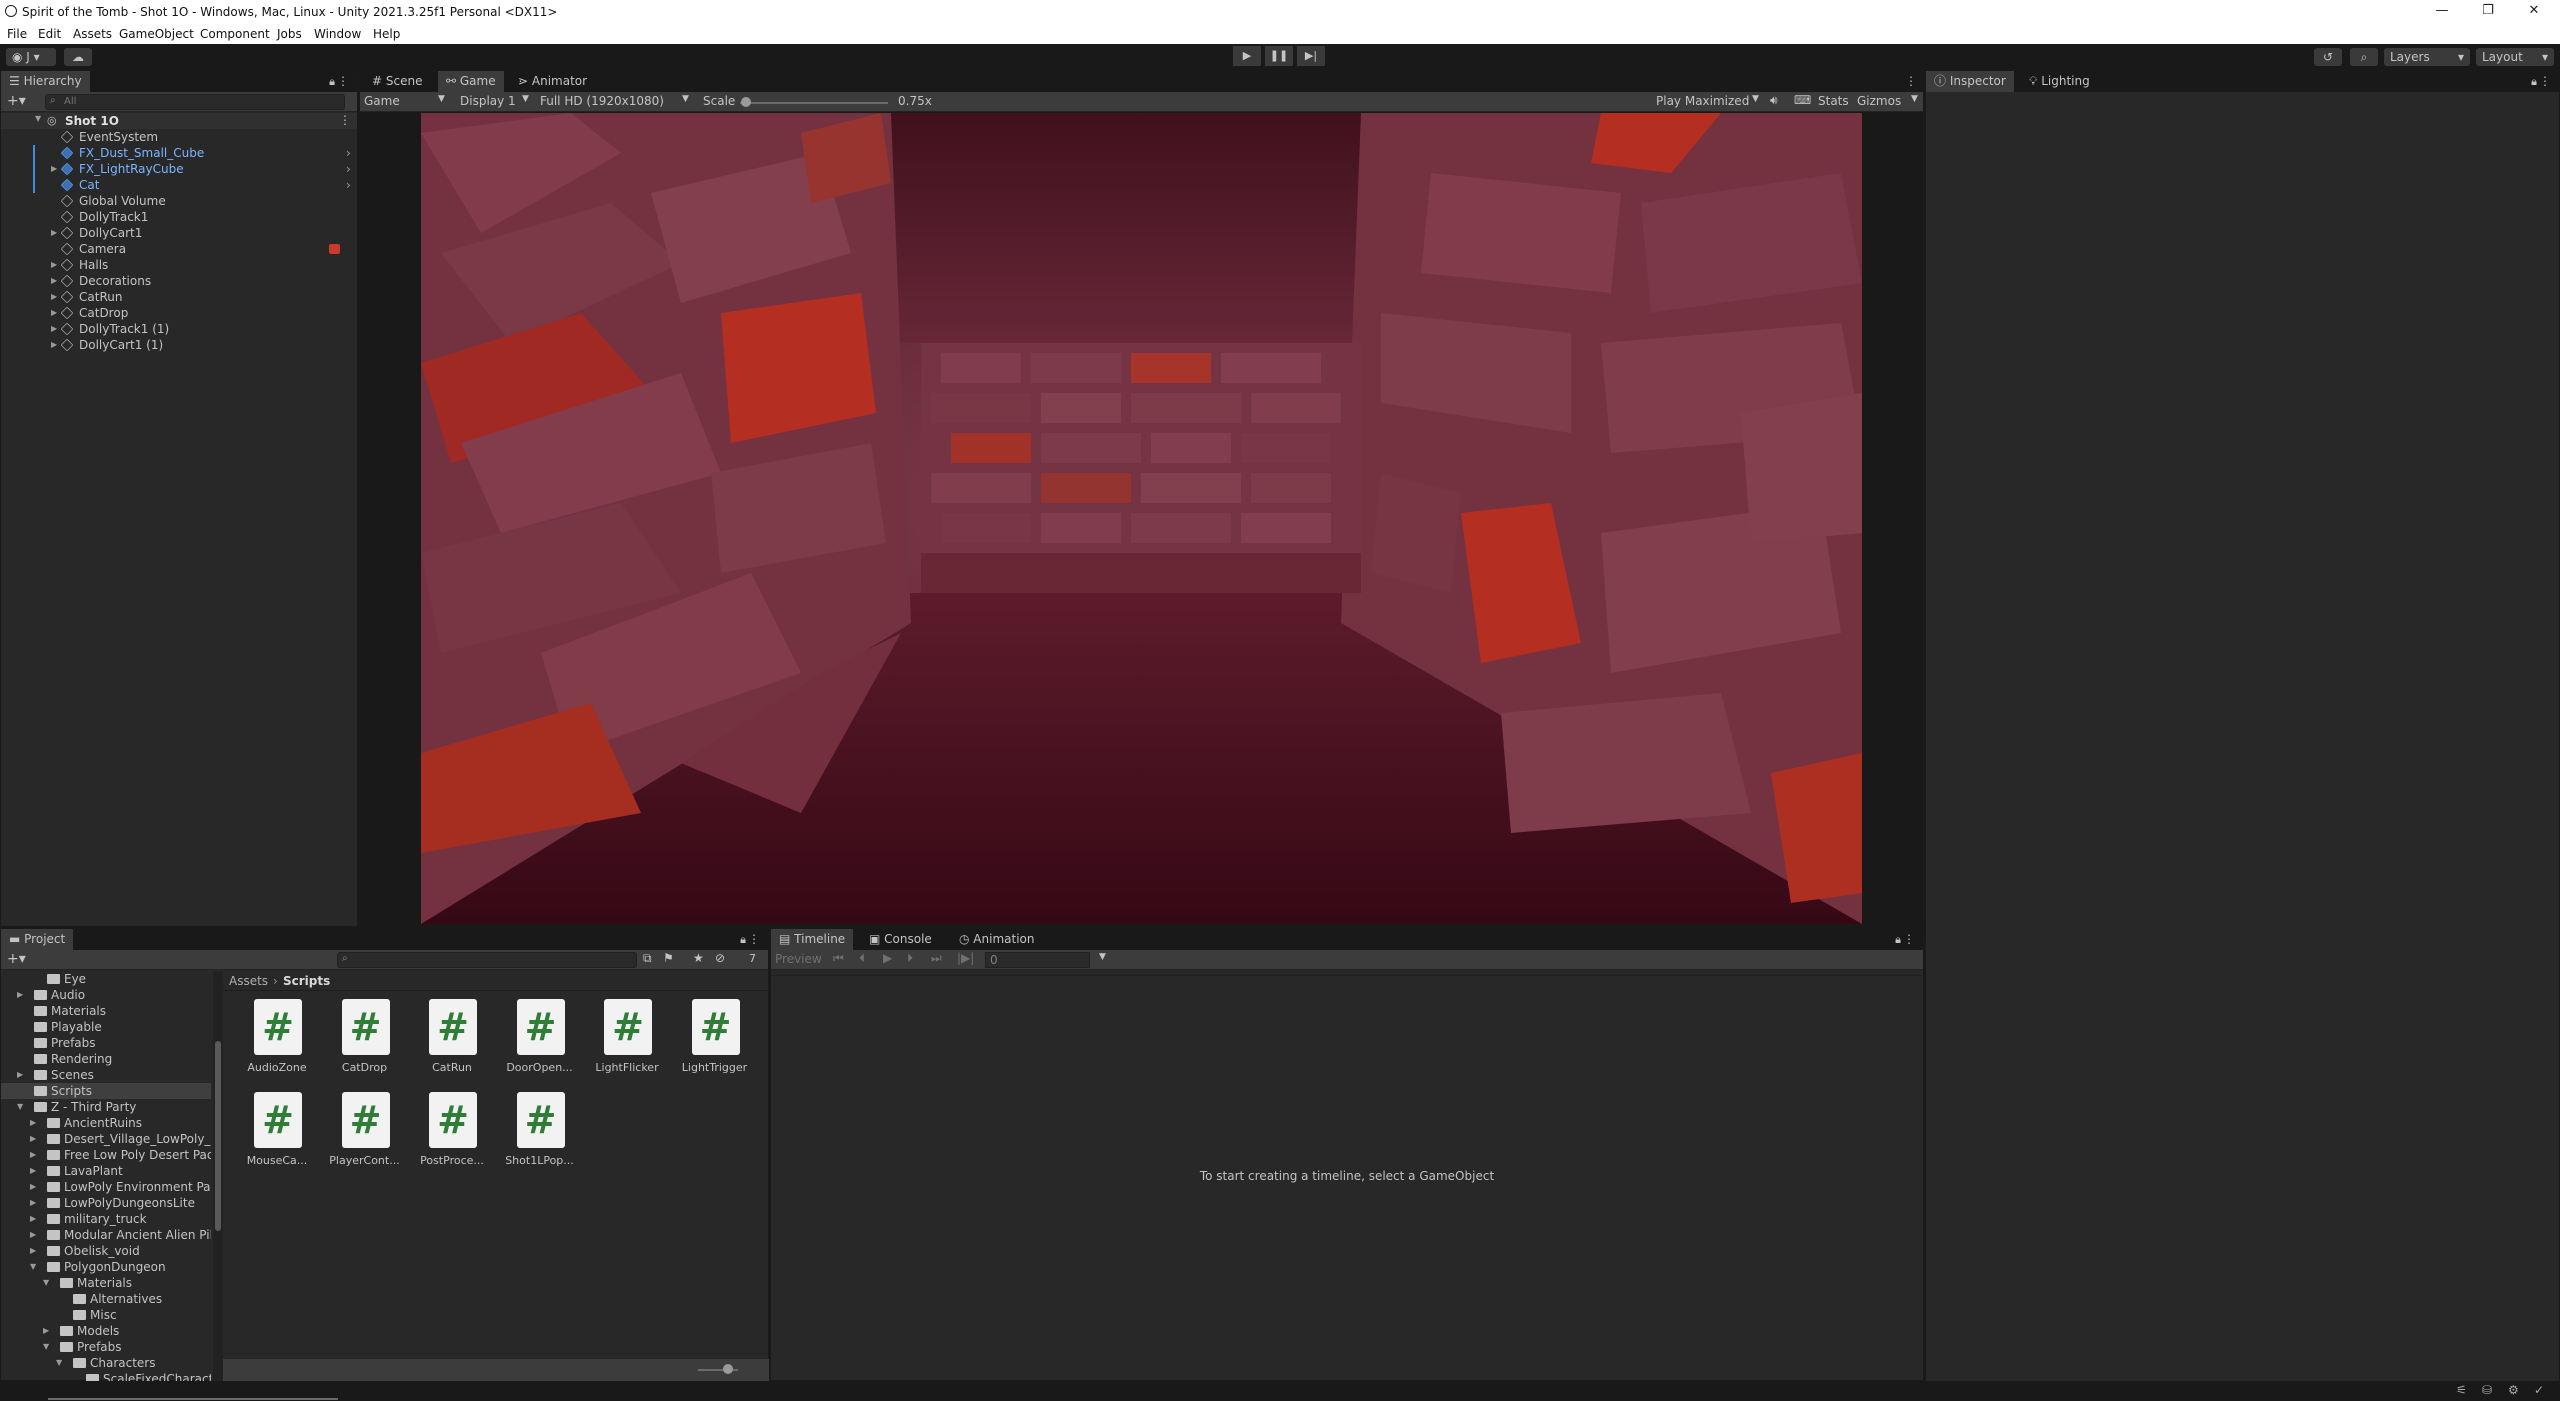 The width and height of the screenshot is (2560, 1401). I want to click on tree-scrollbar, so click(218, 1176).